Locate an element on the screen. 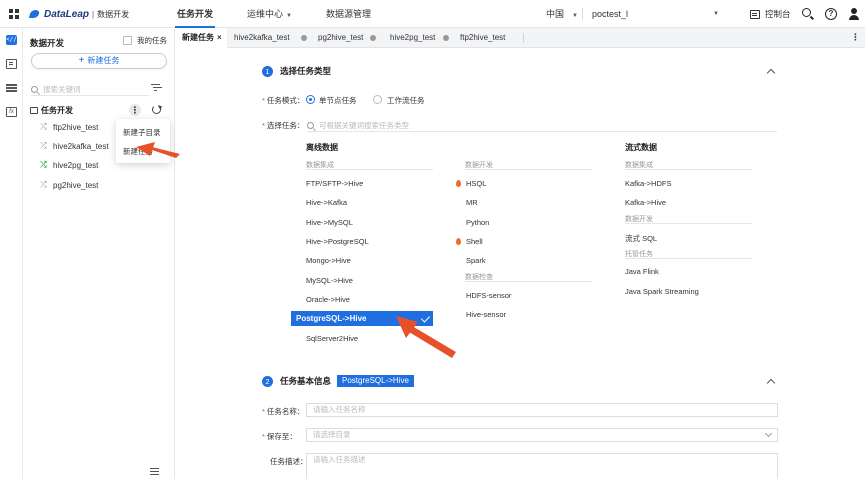  arrow-to-selected-option is located at coordinates (426, 337).